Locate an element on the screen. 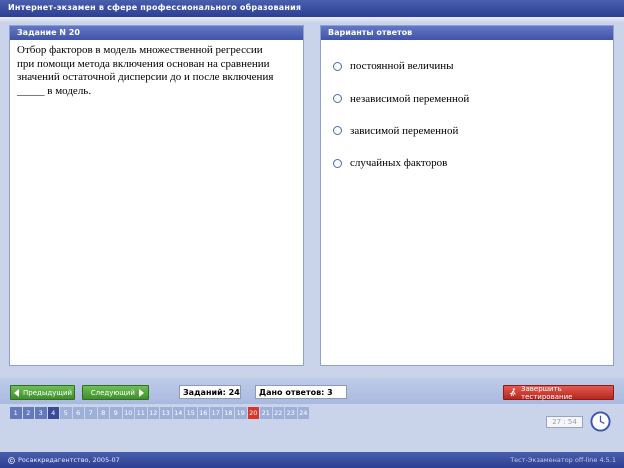  question-nav-item-9: 9 is located at coordinates (116, 413).